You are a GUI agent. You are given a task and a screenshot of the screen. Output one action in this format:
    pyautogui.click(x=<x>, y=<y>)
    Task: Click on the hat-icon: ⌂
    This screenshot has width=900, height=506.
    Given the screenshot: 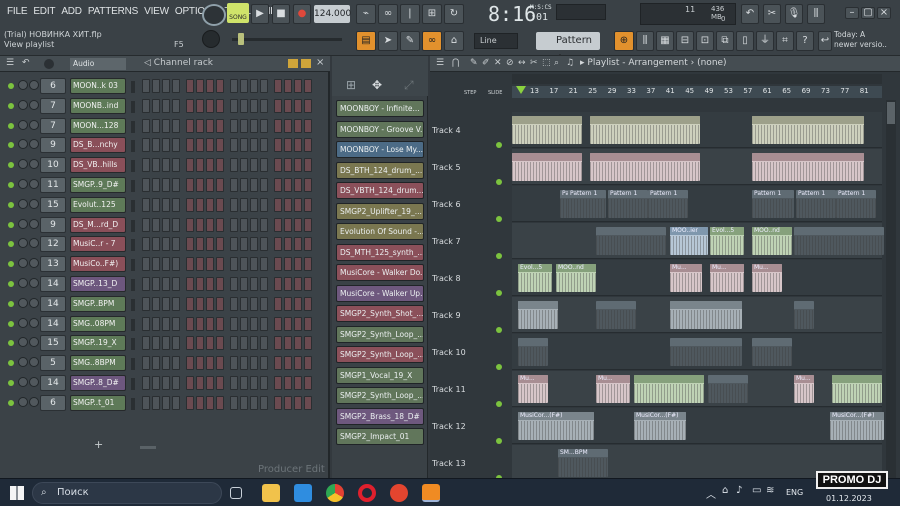 What is the action you would take?
    pyautogui.click(x=454, y=41)
    